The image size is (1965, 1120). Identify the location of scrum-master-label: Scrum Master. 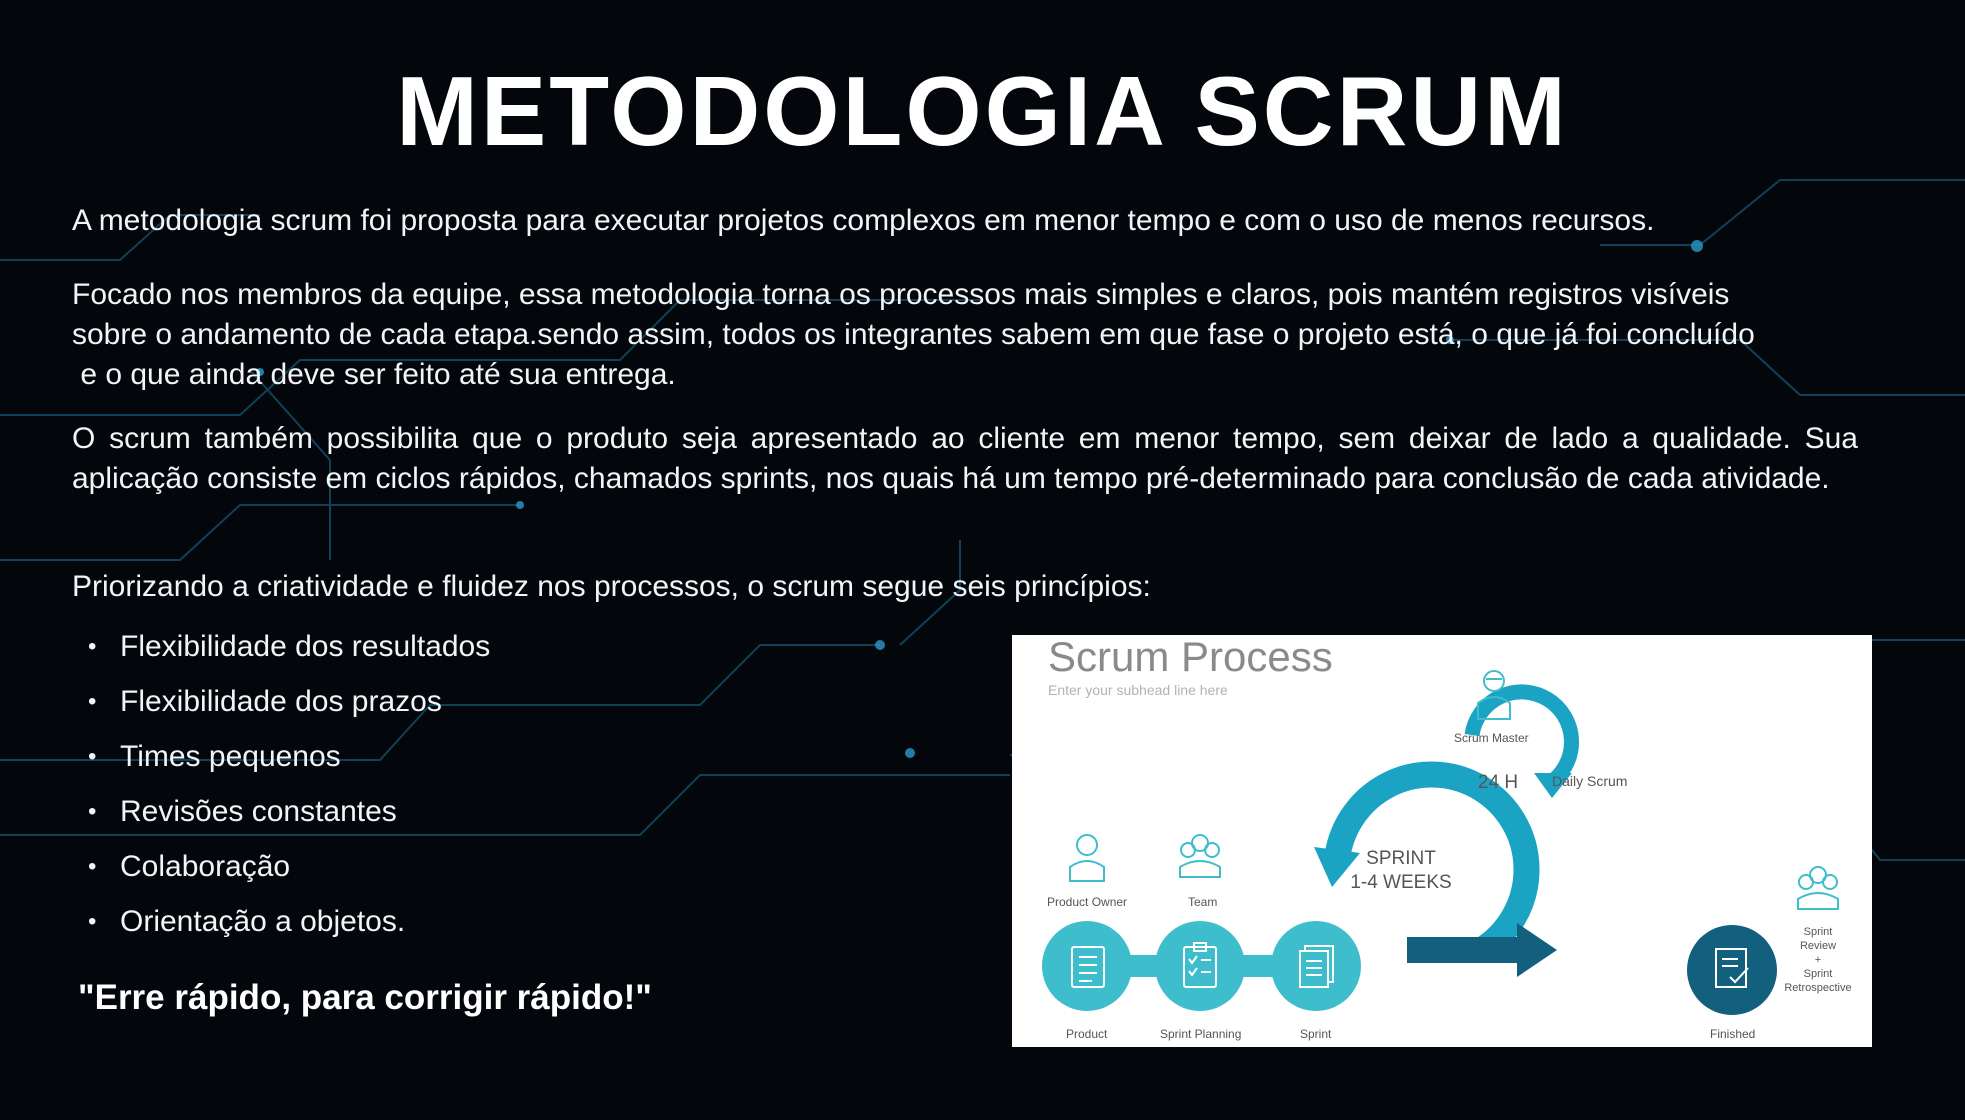
(1491, 738).